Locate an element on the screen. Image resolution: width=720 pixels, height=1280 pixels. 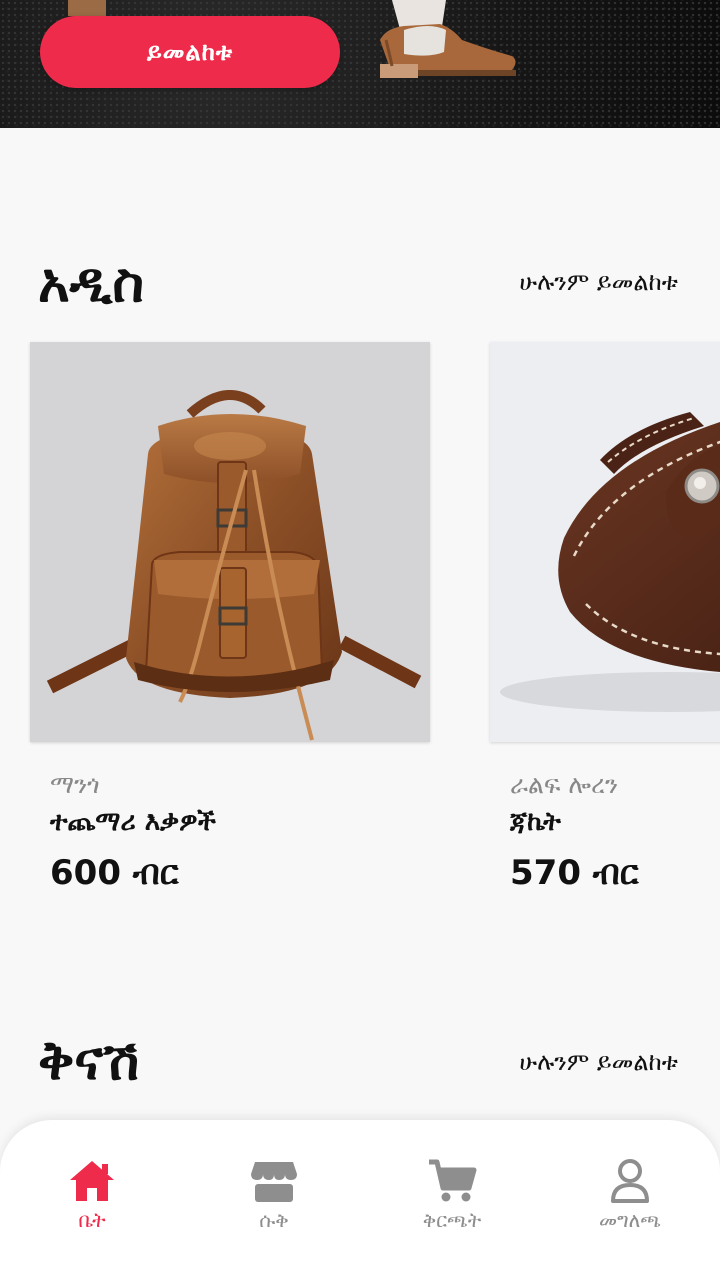
nav-label: ሱቅ is located at coordinates (274, 1220).